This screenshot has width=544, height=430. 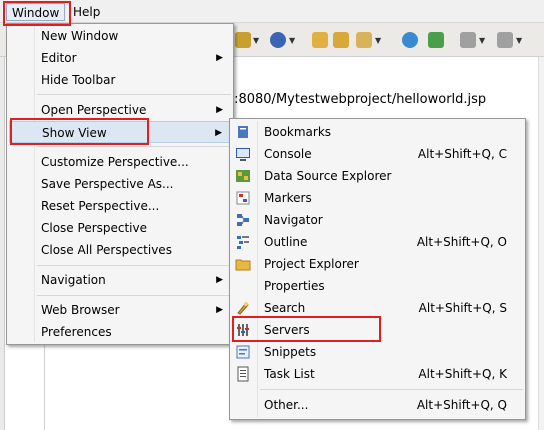 I want to click on pencil-icon, so click(x=364, y=40).